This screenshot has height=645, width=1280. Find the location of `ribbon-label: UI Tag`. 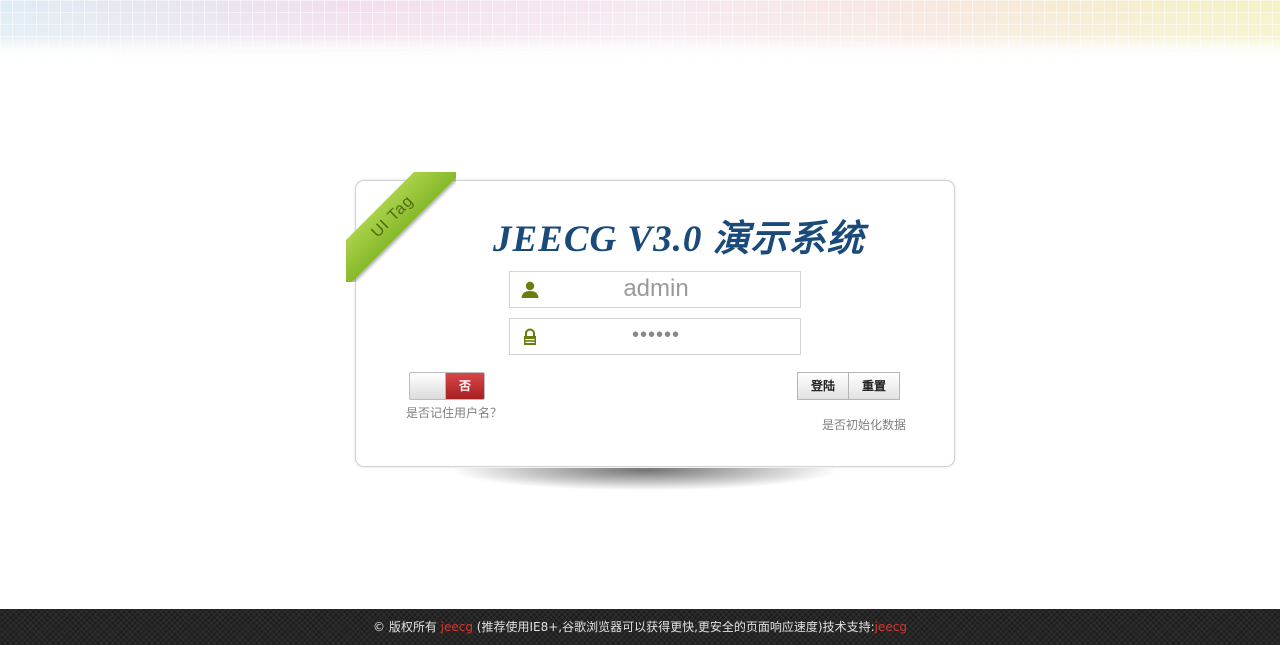

ribbon-label: UI Tag is located at coordinates (401, 227).